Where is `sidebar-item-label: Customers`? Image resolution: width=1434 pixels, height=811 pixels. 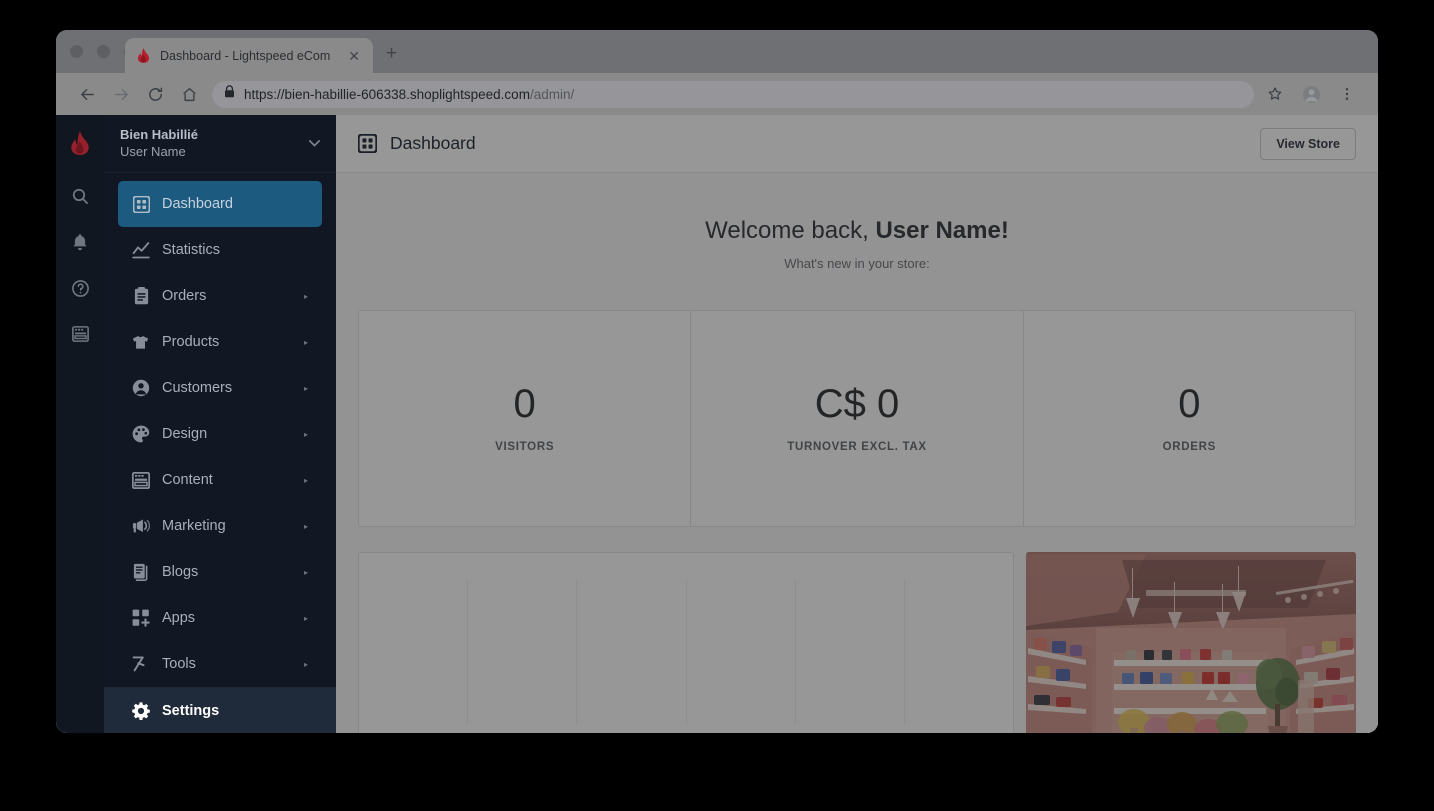 sidebar-item-label: Customers is located at coordinates (197, 388).